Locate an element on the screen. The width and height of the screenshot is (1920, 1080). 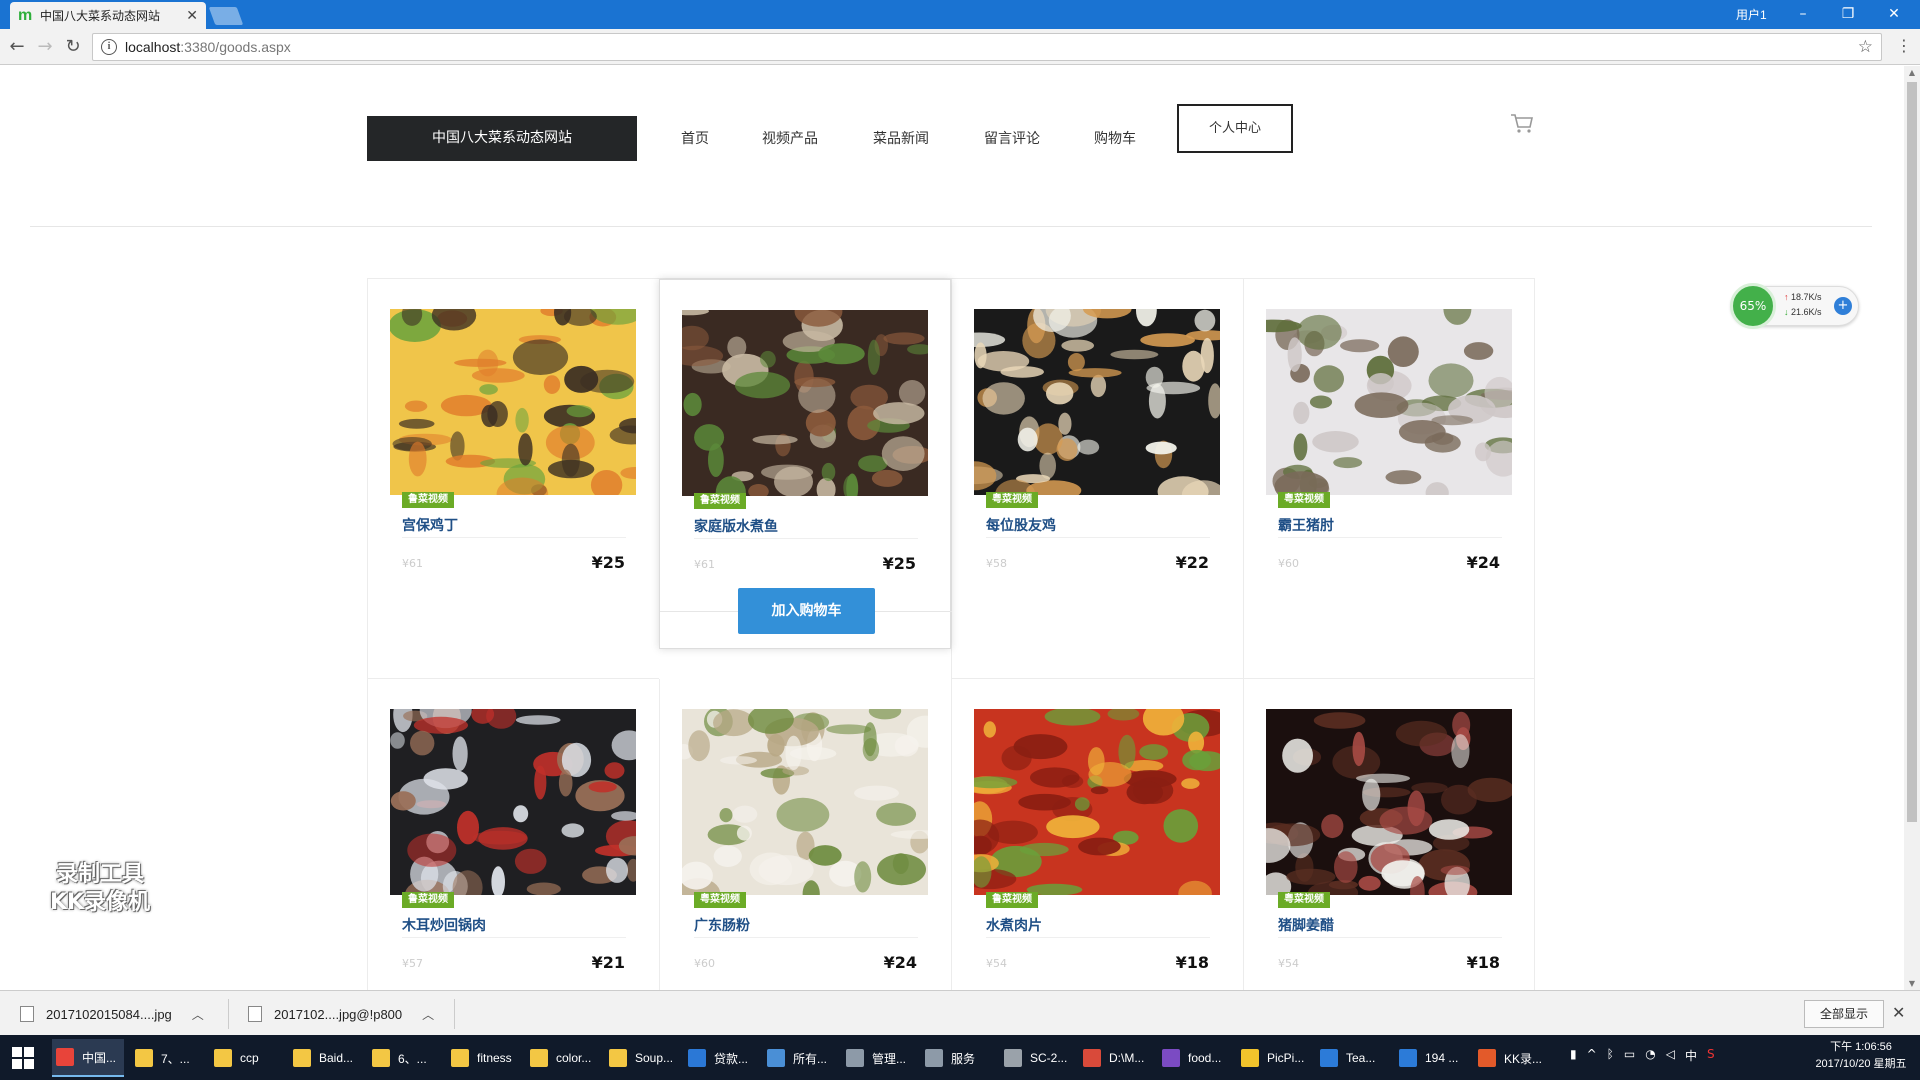
network-speed-widget: 65% ↑ 18.7K/s ↓ 21.6K/s + is located at coordinates (1794, 306).